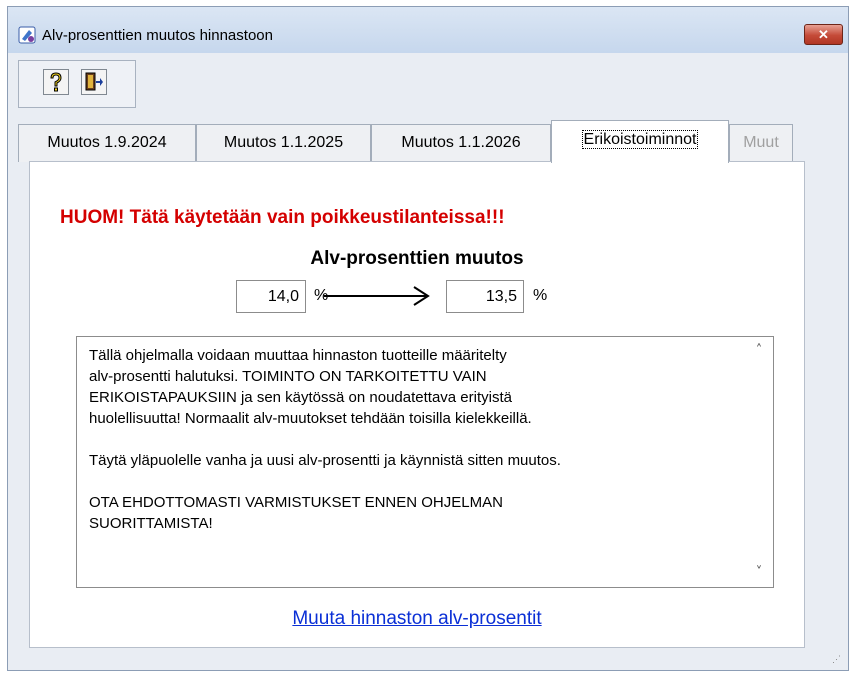 This screenshot has height=676, width=853. Describe the element at coordinates (485, 296) in the screenshot. I see `new-rate-input: 13,5` at that location.